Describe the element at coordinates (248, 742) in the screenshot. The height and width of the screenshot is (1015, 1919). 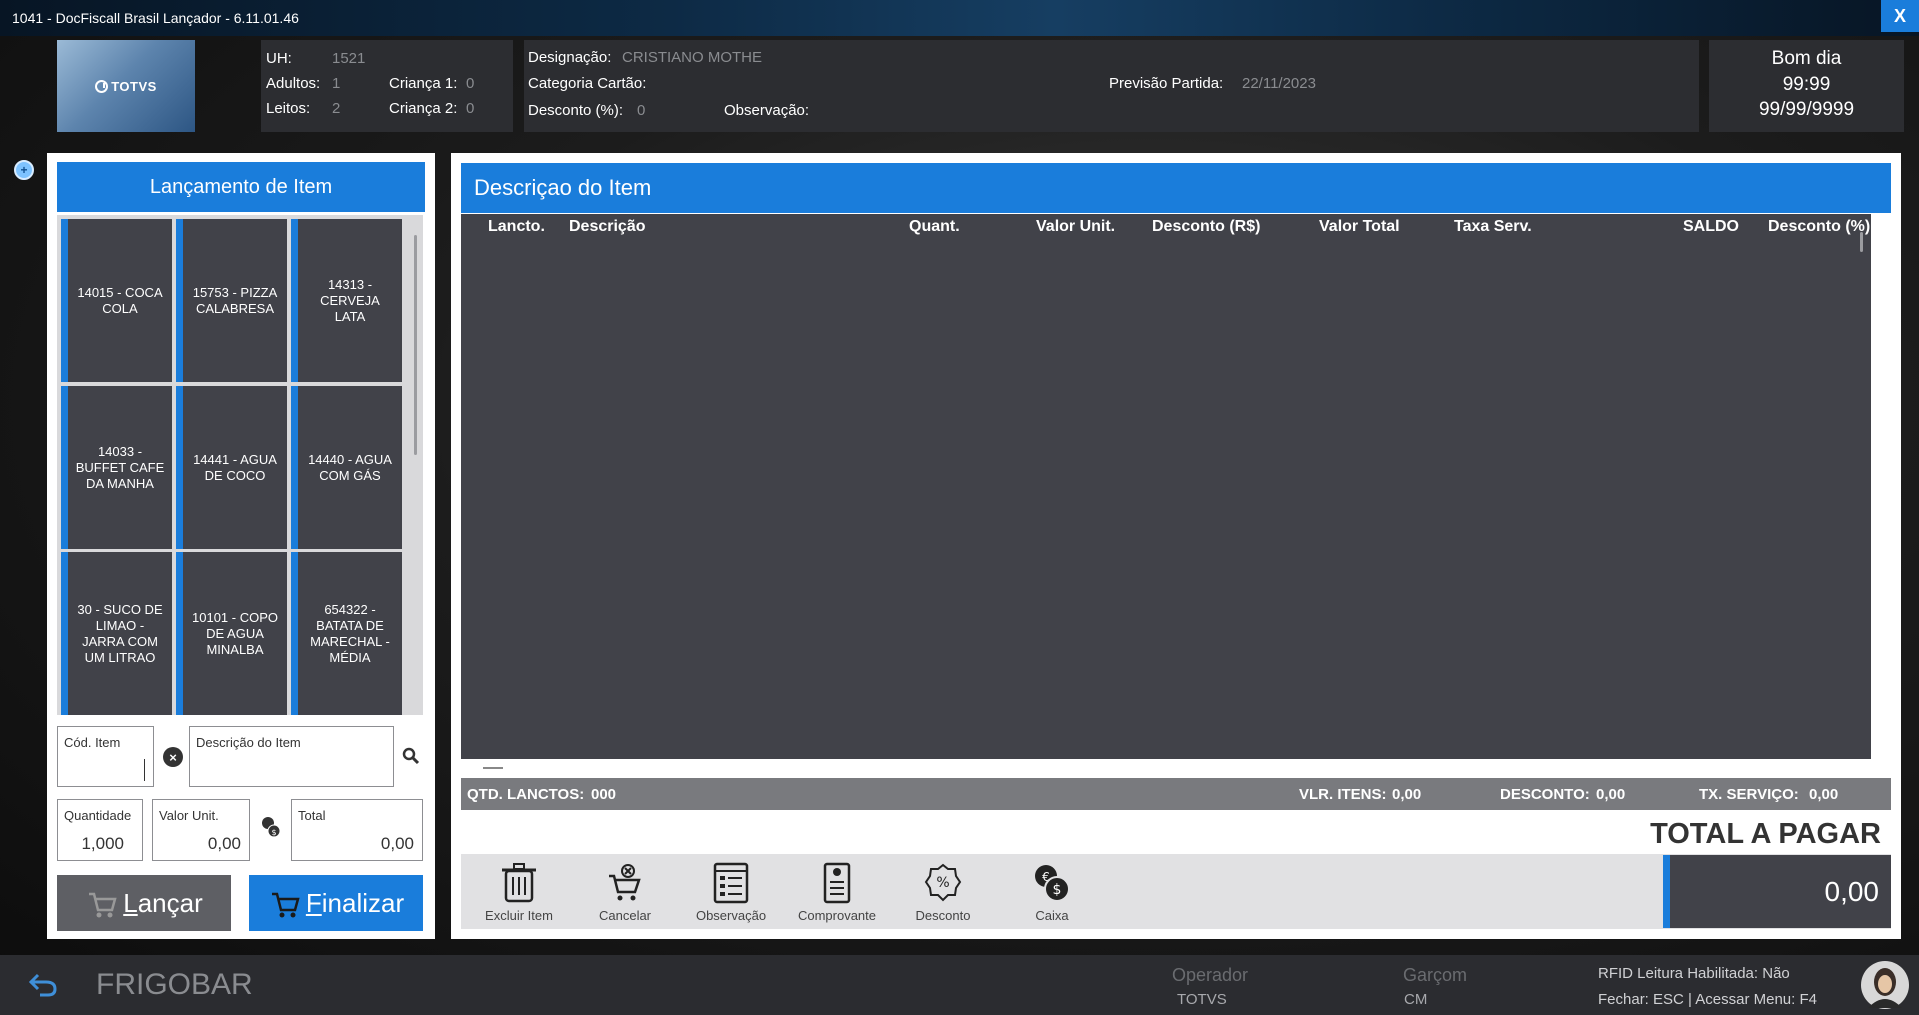
I see `item-description-label: Descrição do Item` at that location.